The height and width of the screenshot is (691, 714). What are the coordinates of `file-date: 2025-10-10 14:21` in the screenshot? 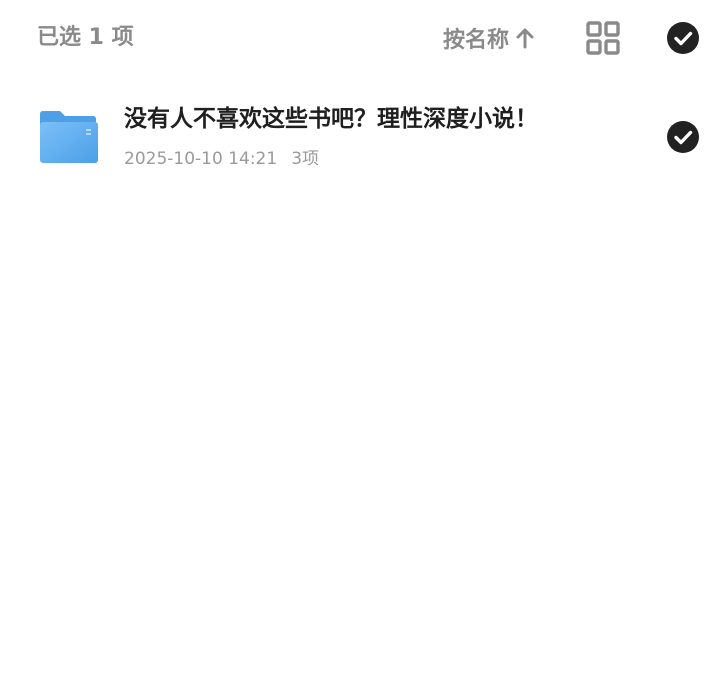 It's located at (201, 159).